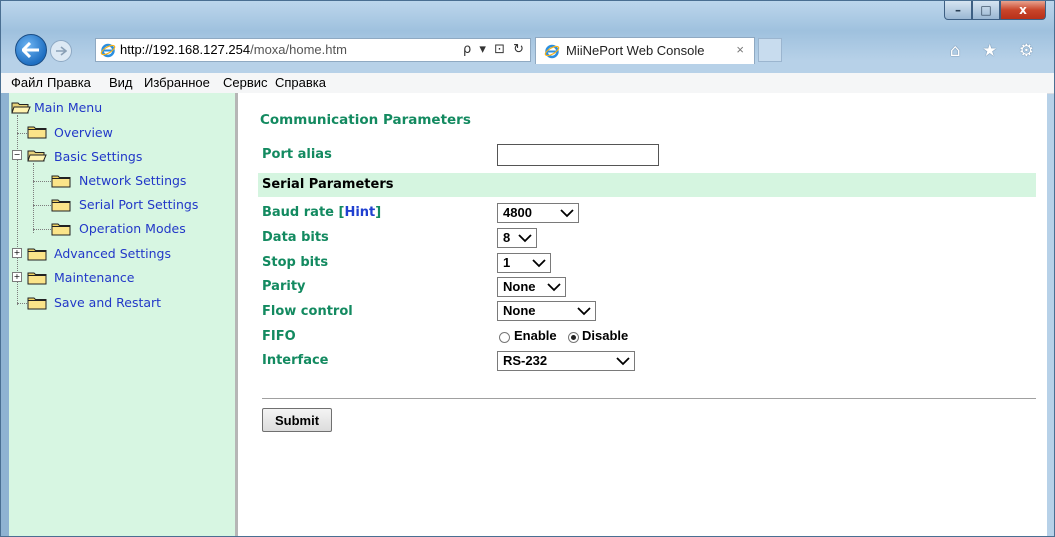 The height and width of the screenshot is (537, 1055). What do you see at coordinates (298, 49) in the screenshot?
I see `url-path: /moxa/home.htm` at bounding box center [298, 49].